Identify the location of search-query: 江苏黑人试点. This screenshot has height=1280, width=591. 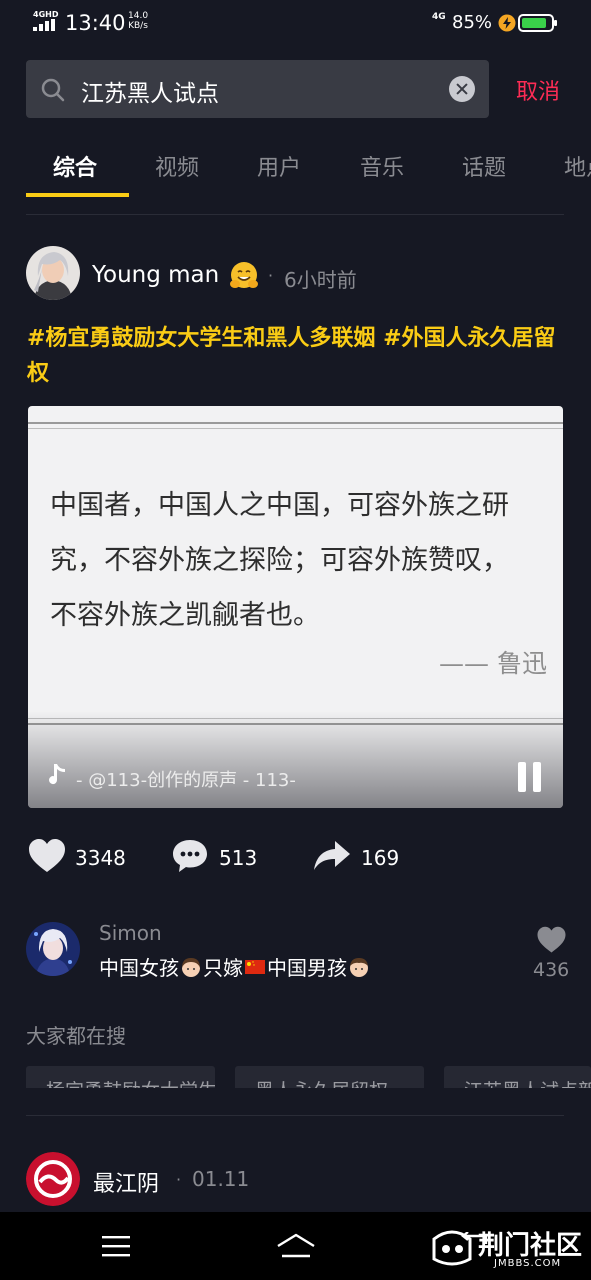
(150, 94).